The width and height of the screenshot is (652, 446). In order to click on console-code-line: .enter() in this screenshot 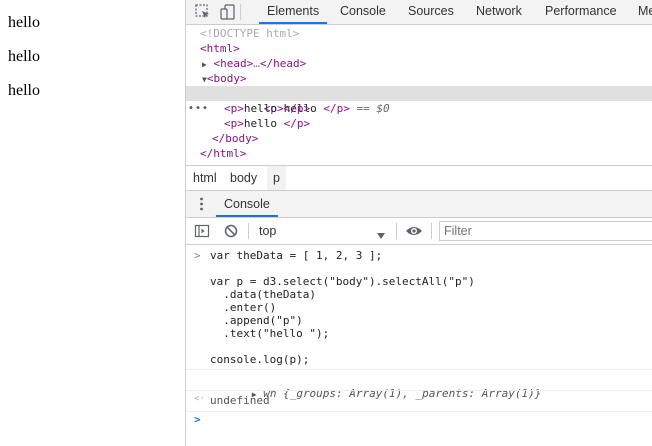, I will do `click(243, 307)`.